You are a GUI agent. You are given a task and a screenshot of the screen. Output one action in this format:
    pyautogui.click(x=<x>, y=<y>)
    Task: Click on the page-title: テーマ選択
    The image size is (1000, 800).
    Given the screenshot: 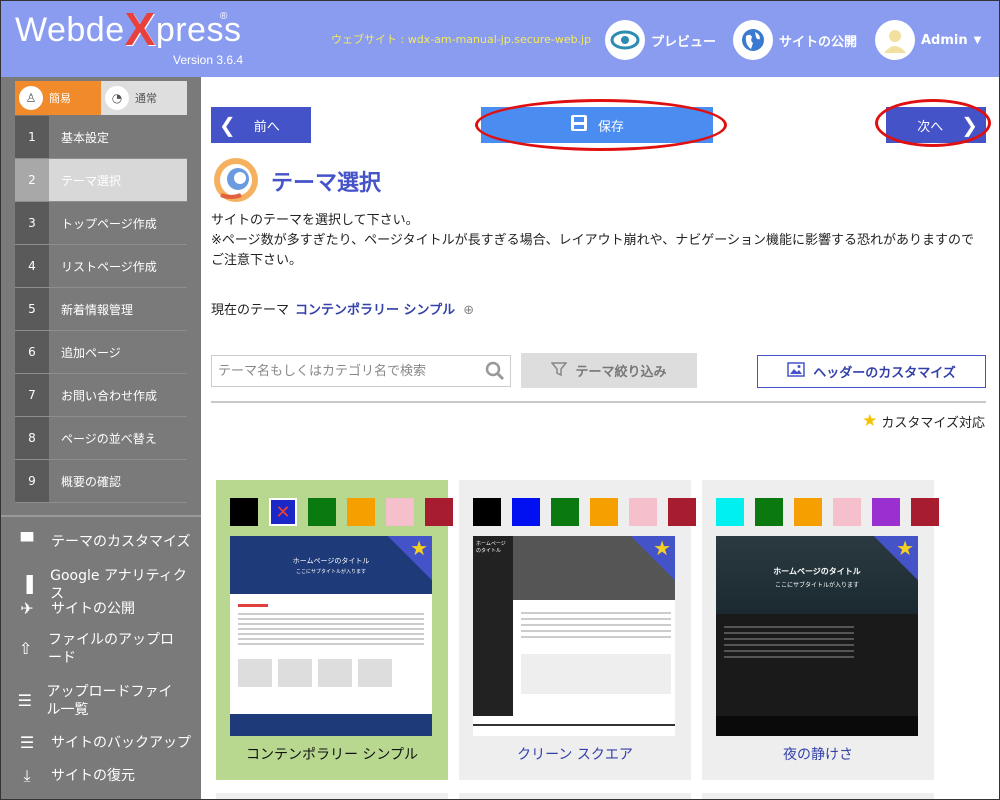 What is the action you would take?
    pyautogui.click(x=326, y=183)
    